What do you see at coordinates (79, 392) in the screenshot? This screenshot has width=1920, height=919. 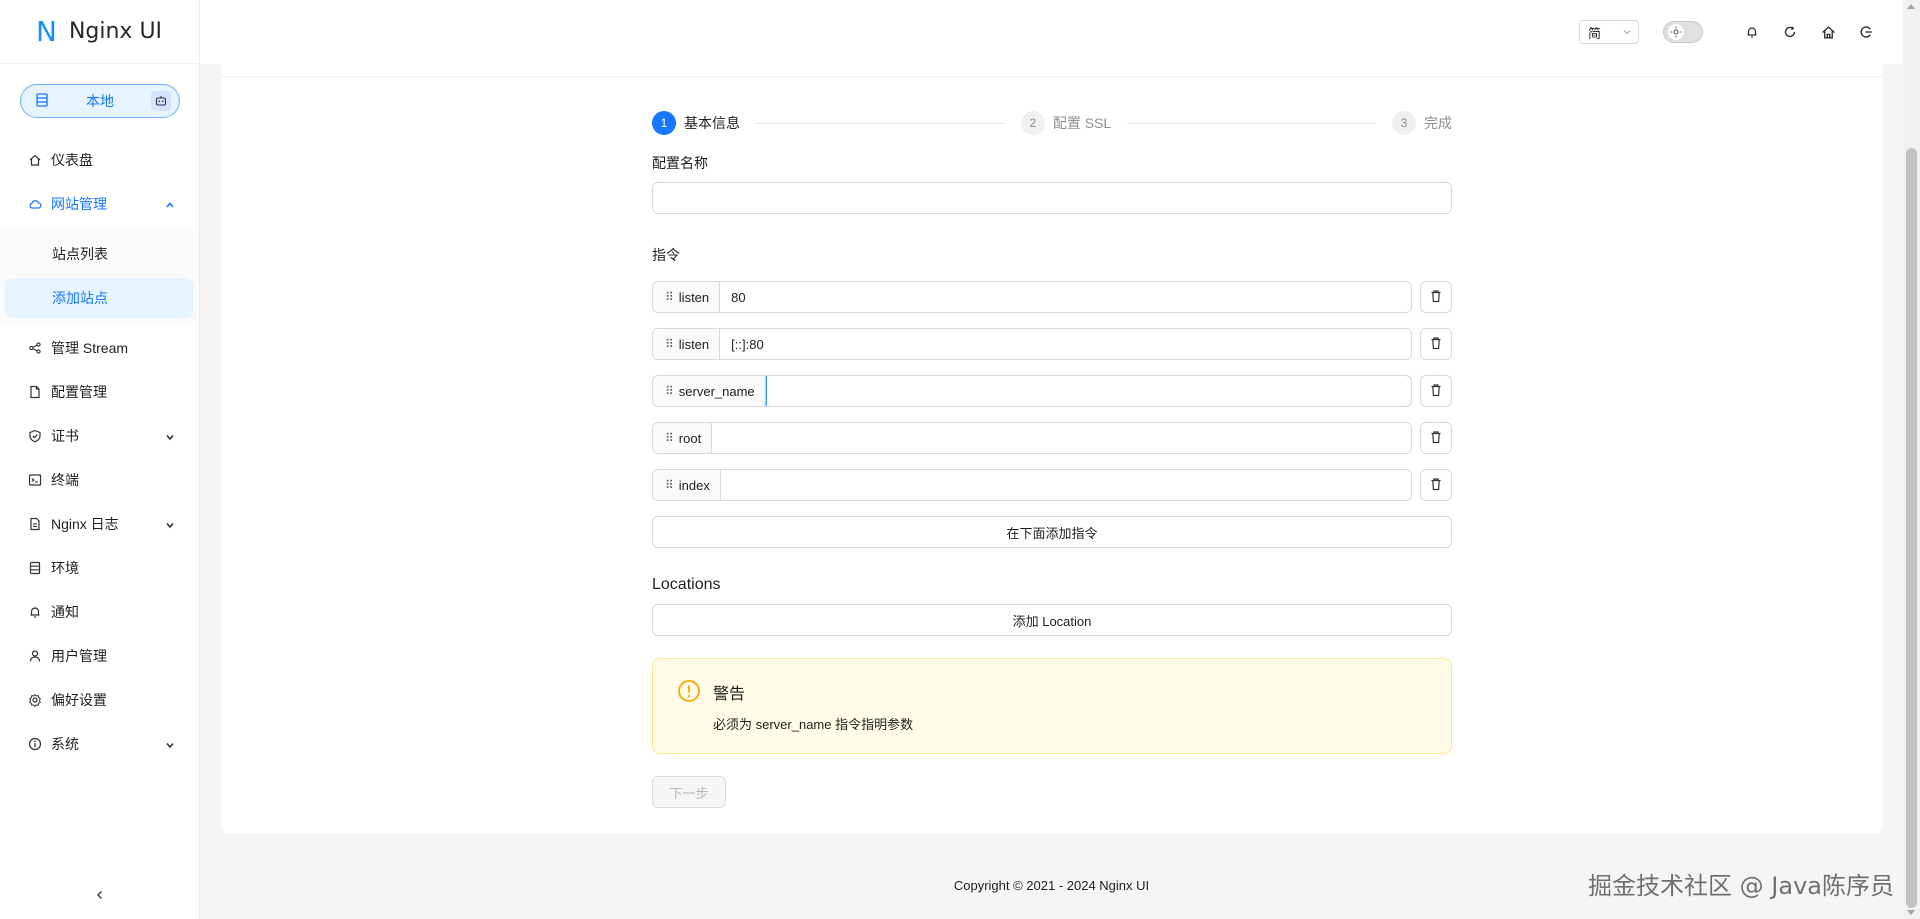 I see `sidebar-item-label: 配置管理` at bounding box center [79, 392].